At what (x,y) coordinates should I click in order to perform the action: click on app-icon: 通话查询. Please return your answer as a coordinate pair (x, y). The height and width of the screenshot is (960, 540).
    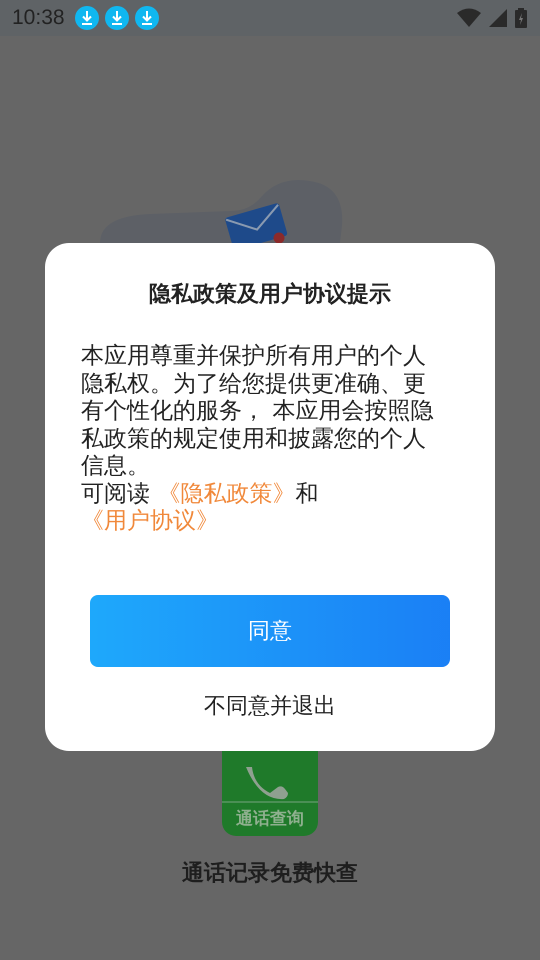
    Looking at the image, I should click on (270, 793).